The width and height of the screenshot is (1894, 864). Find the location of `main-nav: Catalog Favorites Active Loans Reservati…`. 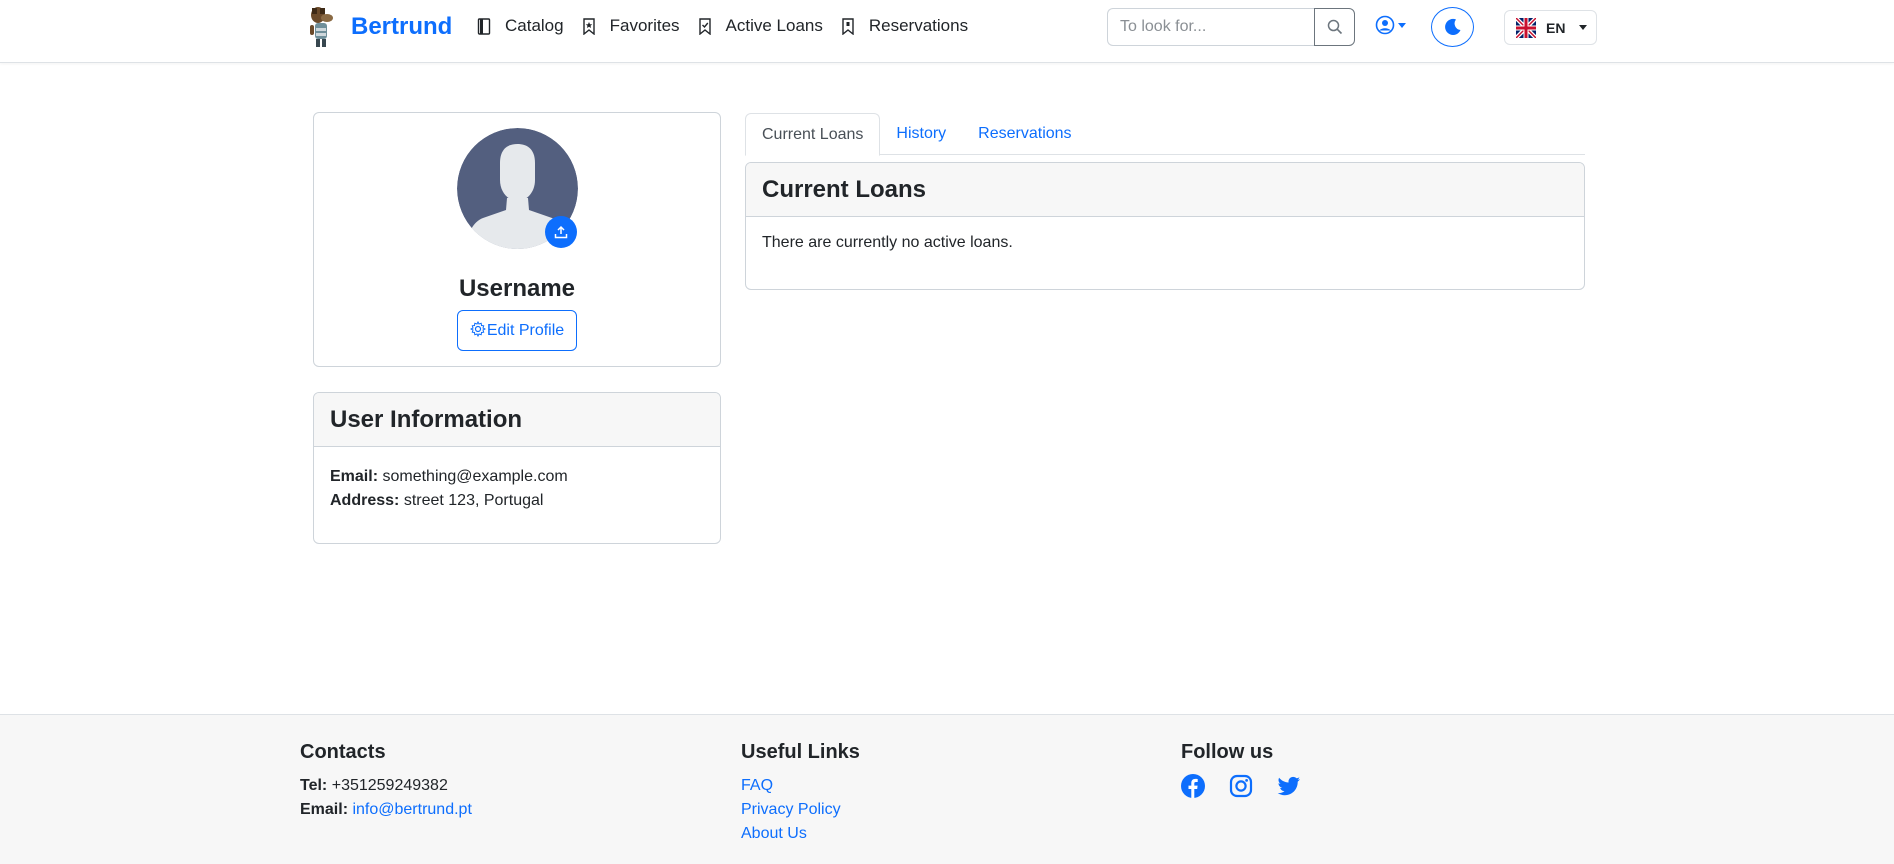

main-nav: Catalog Favorites Active Loans Reservati… is located at coordinates (731, 26).